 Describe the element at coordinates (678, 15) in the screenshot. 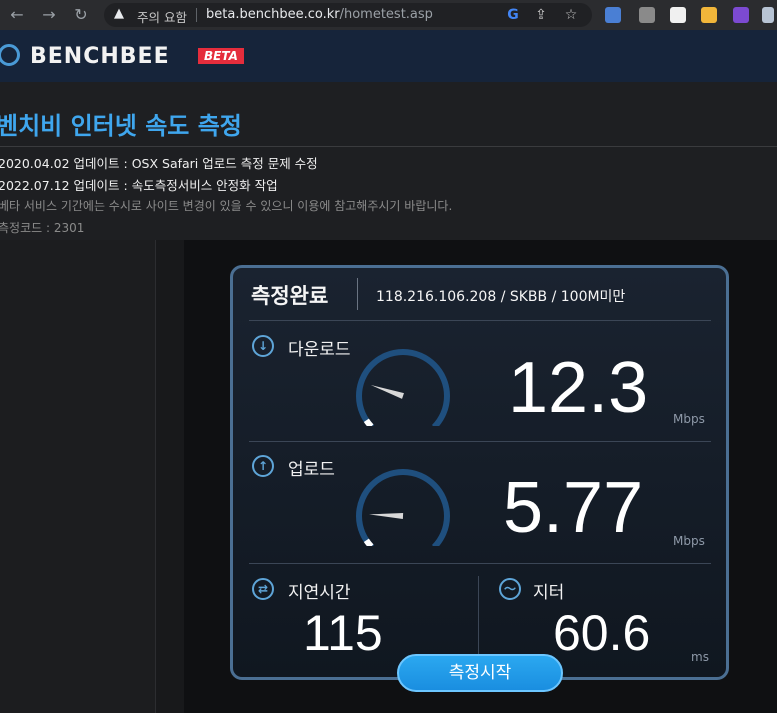

I see `download-extension-icon` at that location.